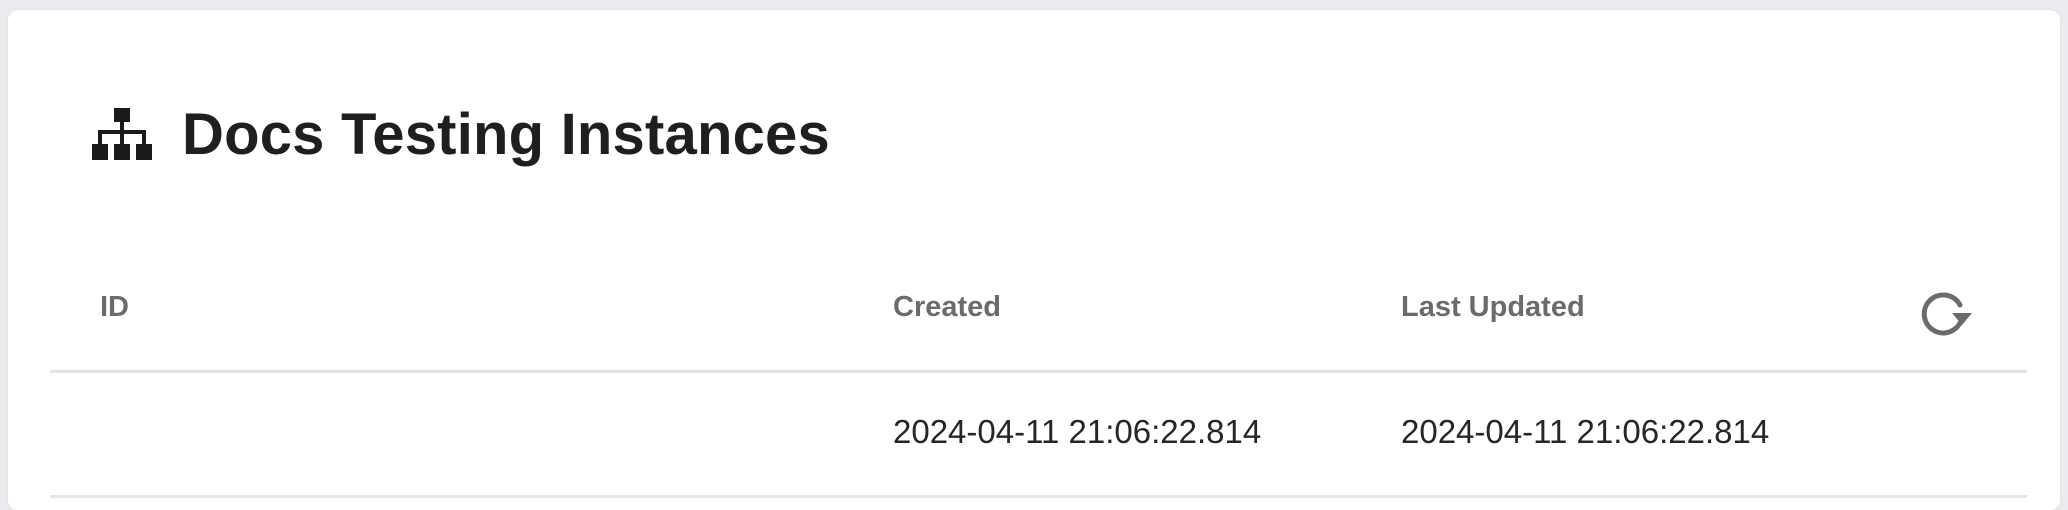 The height and width of the screenshot is (510, 2068). I want to click on cell-last-updated: 2024-04-11 21:06:22.814, so click(1585, 431).